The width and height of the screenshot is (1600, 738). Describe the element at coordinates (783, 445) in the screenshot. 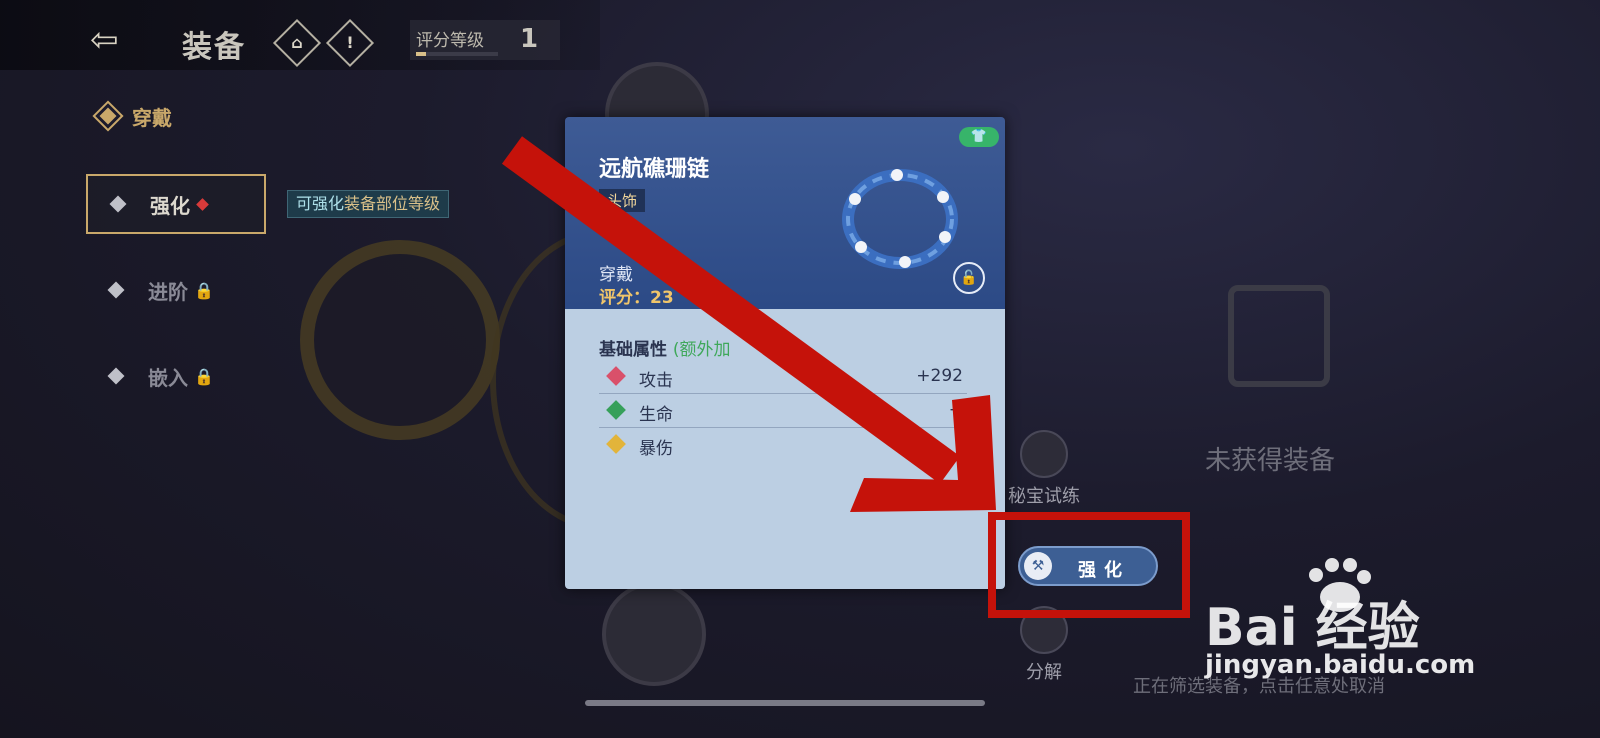

I see `stat-row-crit-damage: 暴伤` at that location.